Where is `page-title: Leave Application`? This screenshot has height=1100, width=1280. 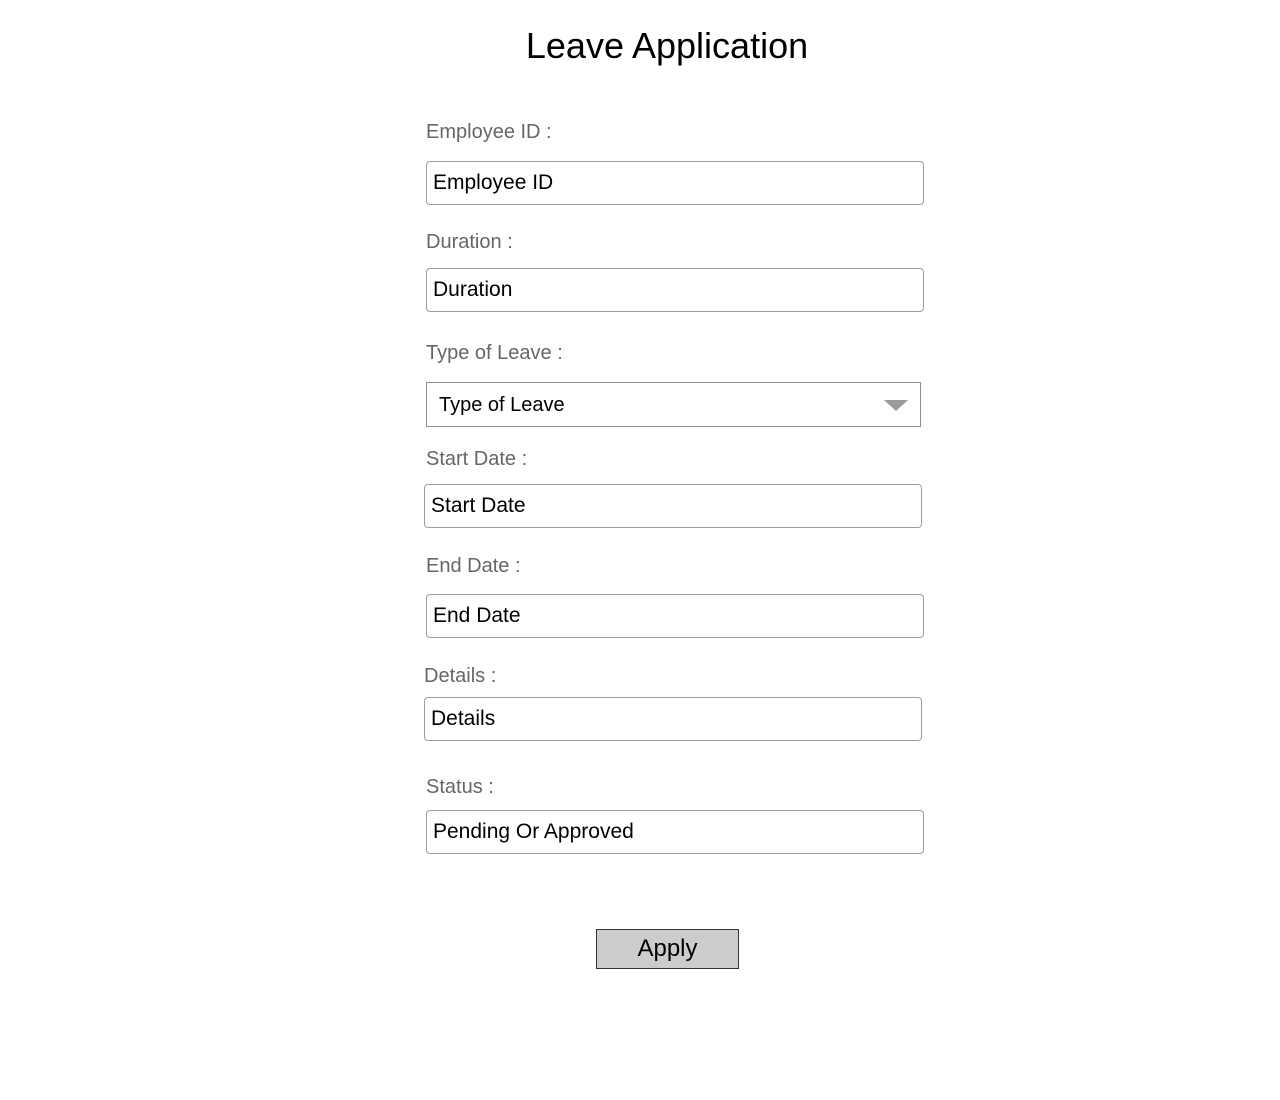 page-title: Leave Application is located at coordinates (667, 45).